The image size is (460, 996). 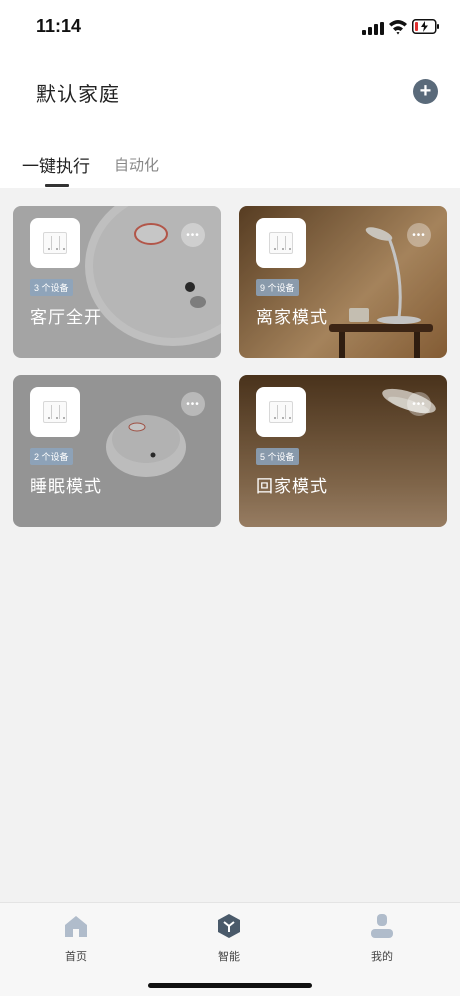 I want to click on device-count-badge: 2 个设备, so click(x=51, y=456).